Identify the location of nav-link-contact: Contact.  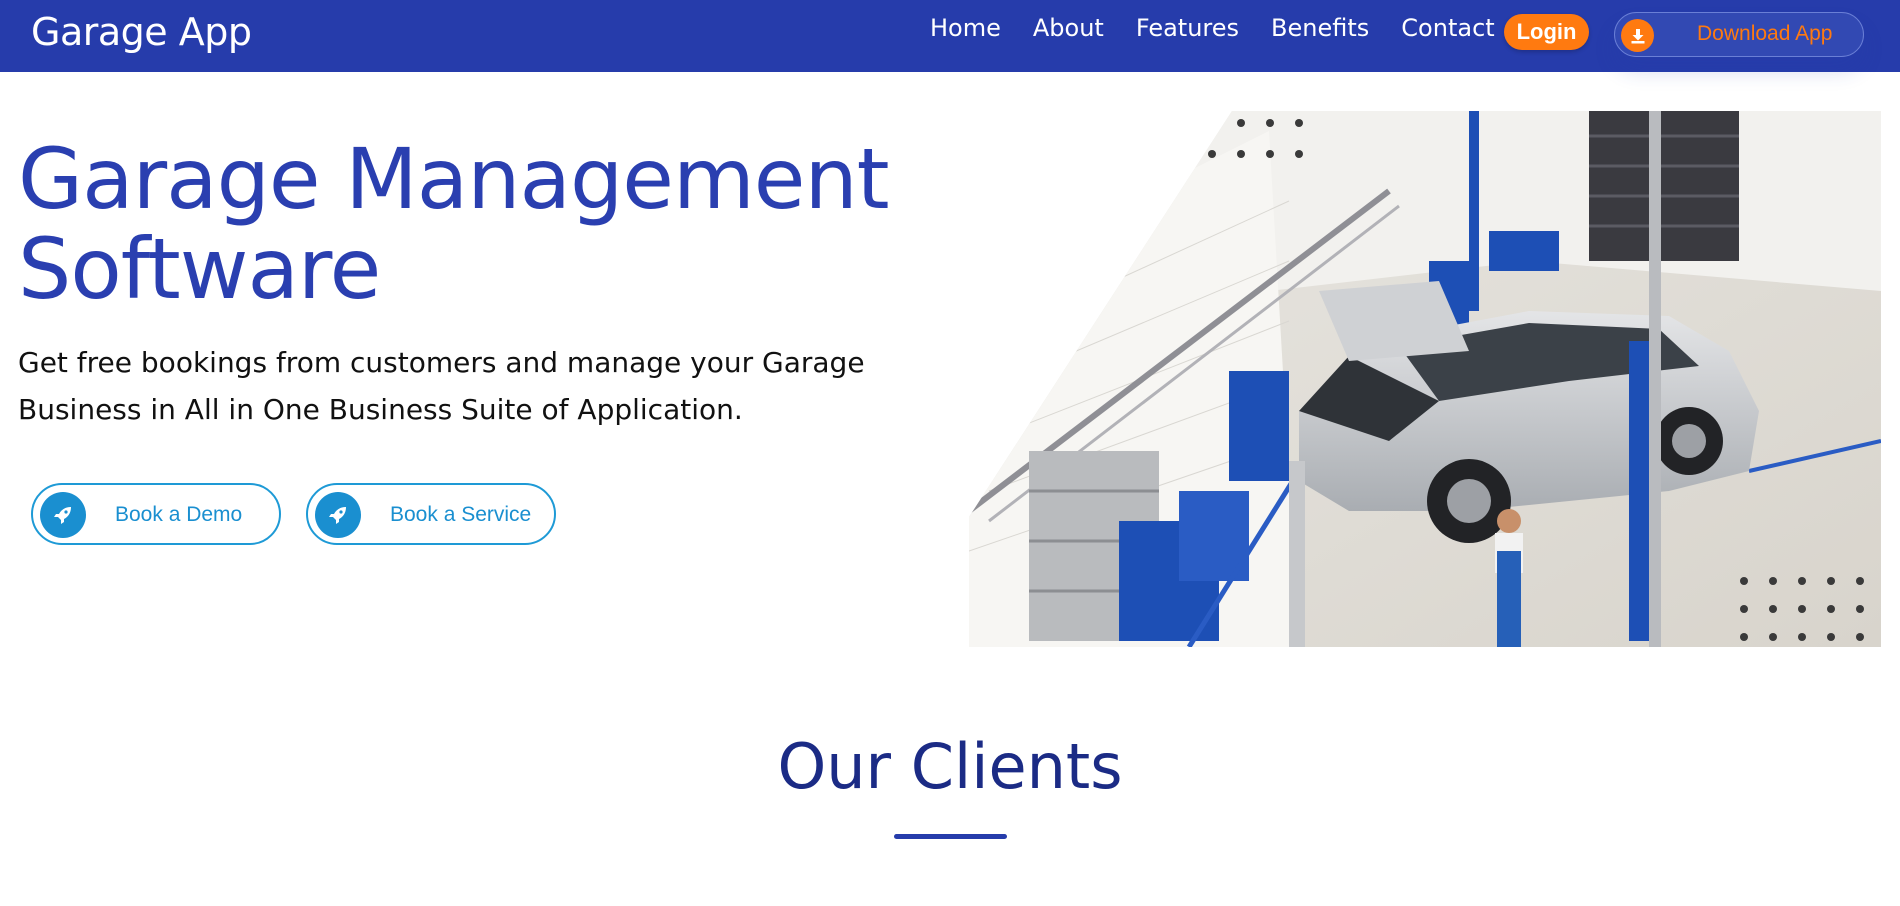
(1447, 28).